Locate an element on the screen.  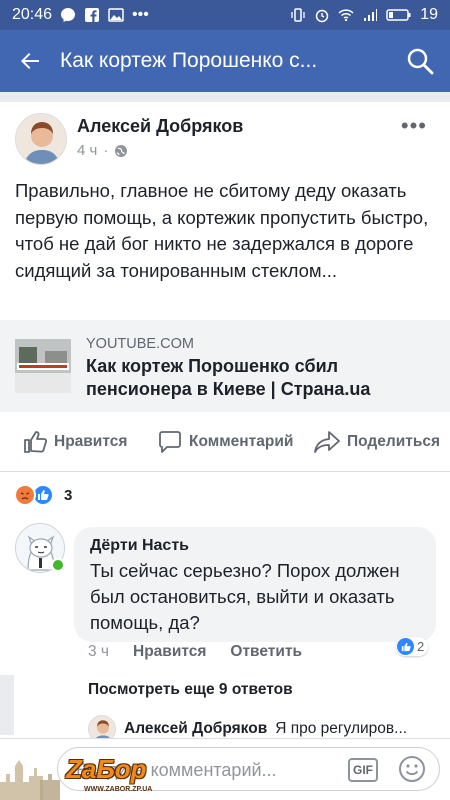
back-button is located at coordinates (30, 61).